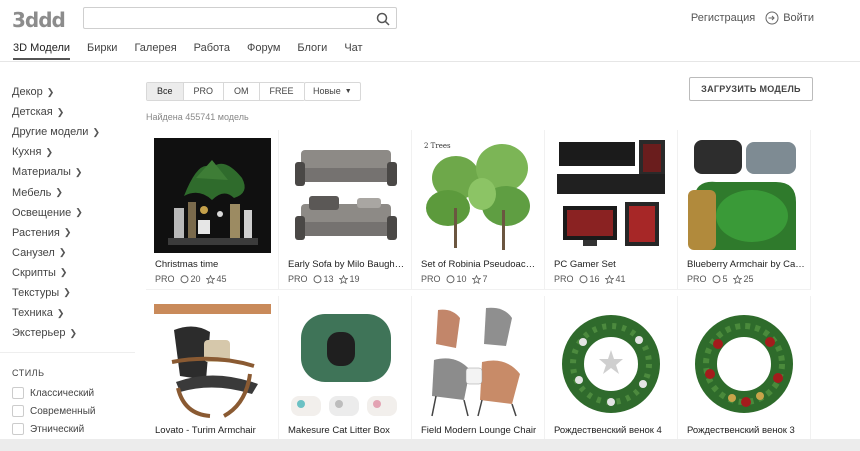 Image resolution: width=860 pixels, height=451 pixels. I want to click on style-option-modern: Современный, so click(53, 411).